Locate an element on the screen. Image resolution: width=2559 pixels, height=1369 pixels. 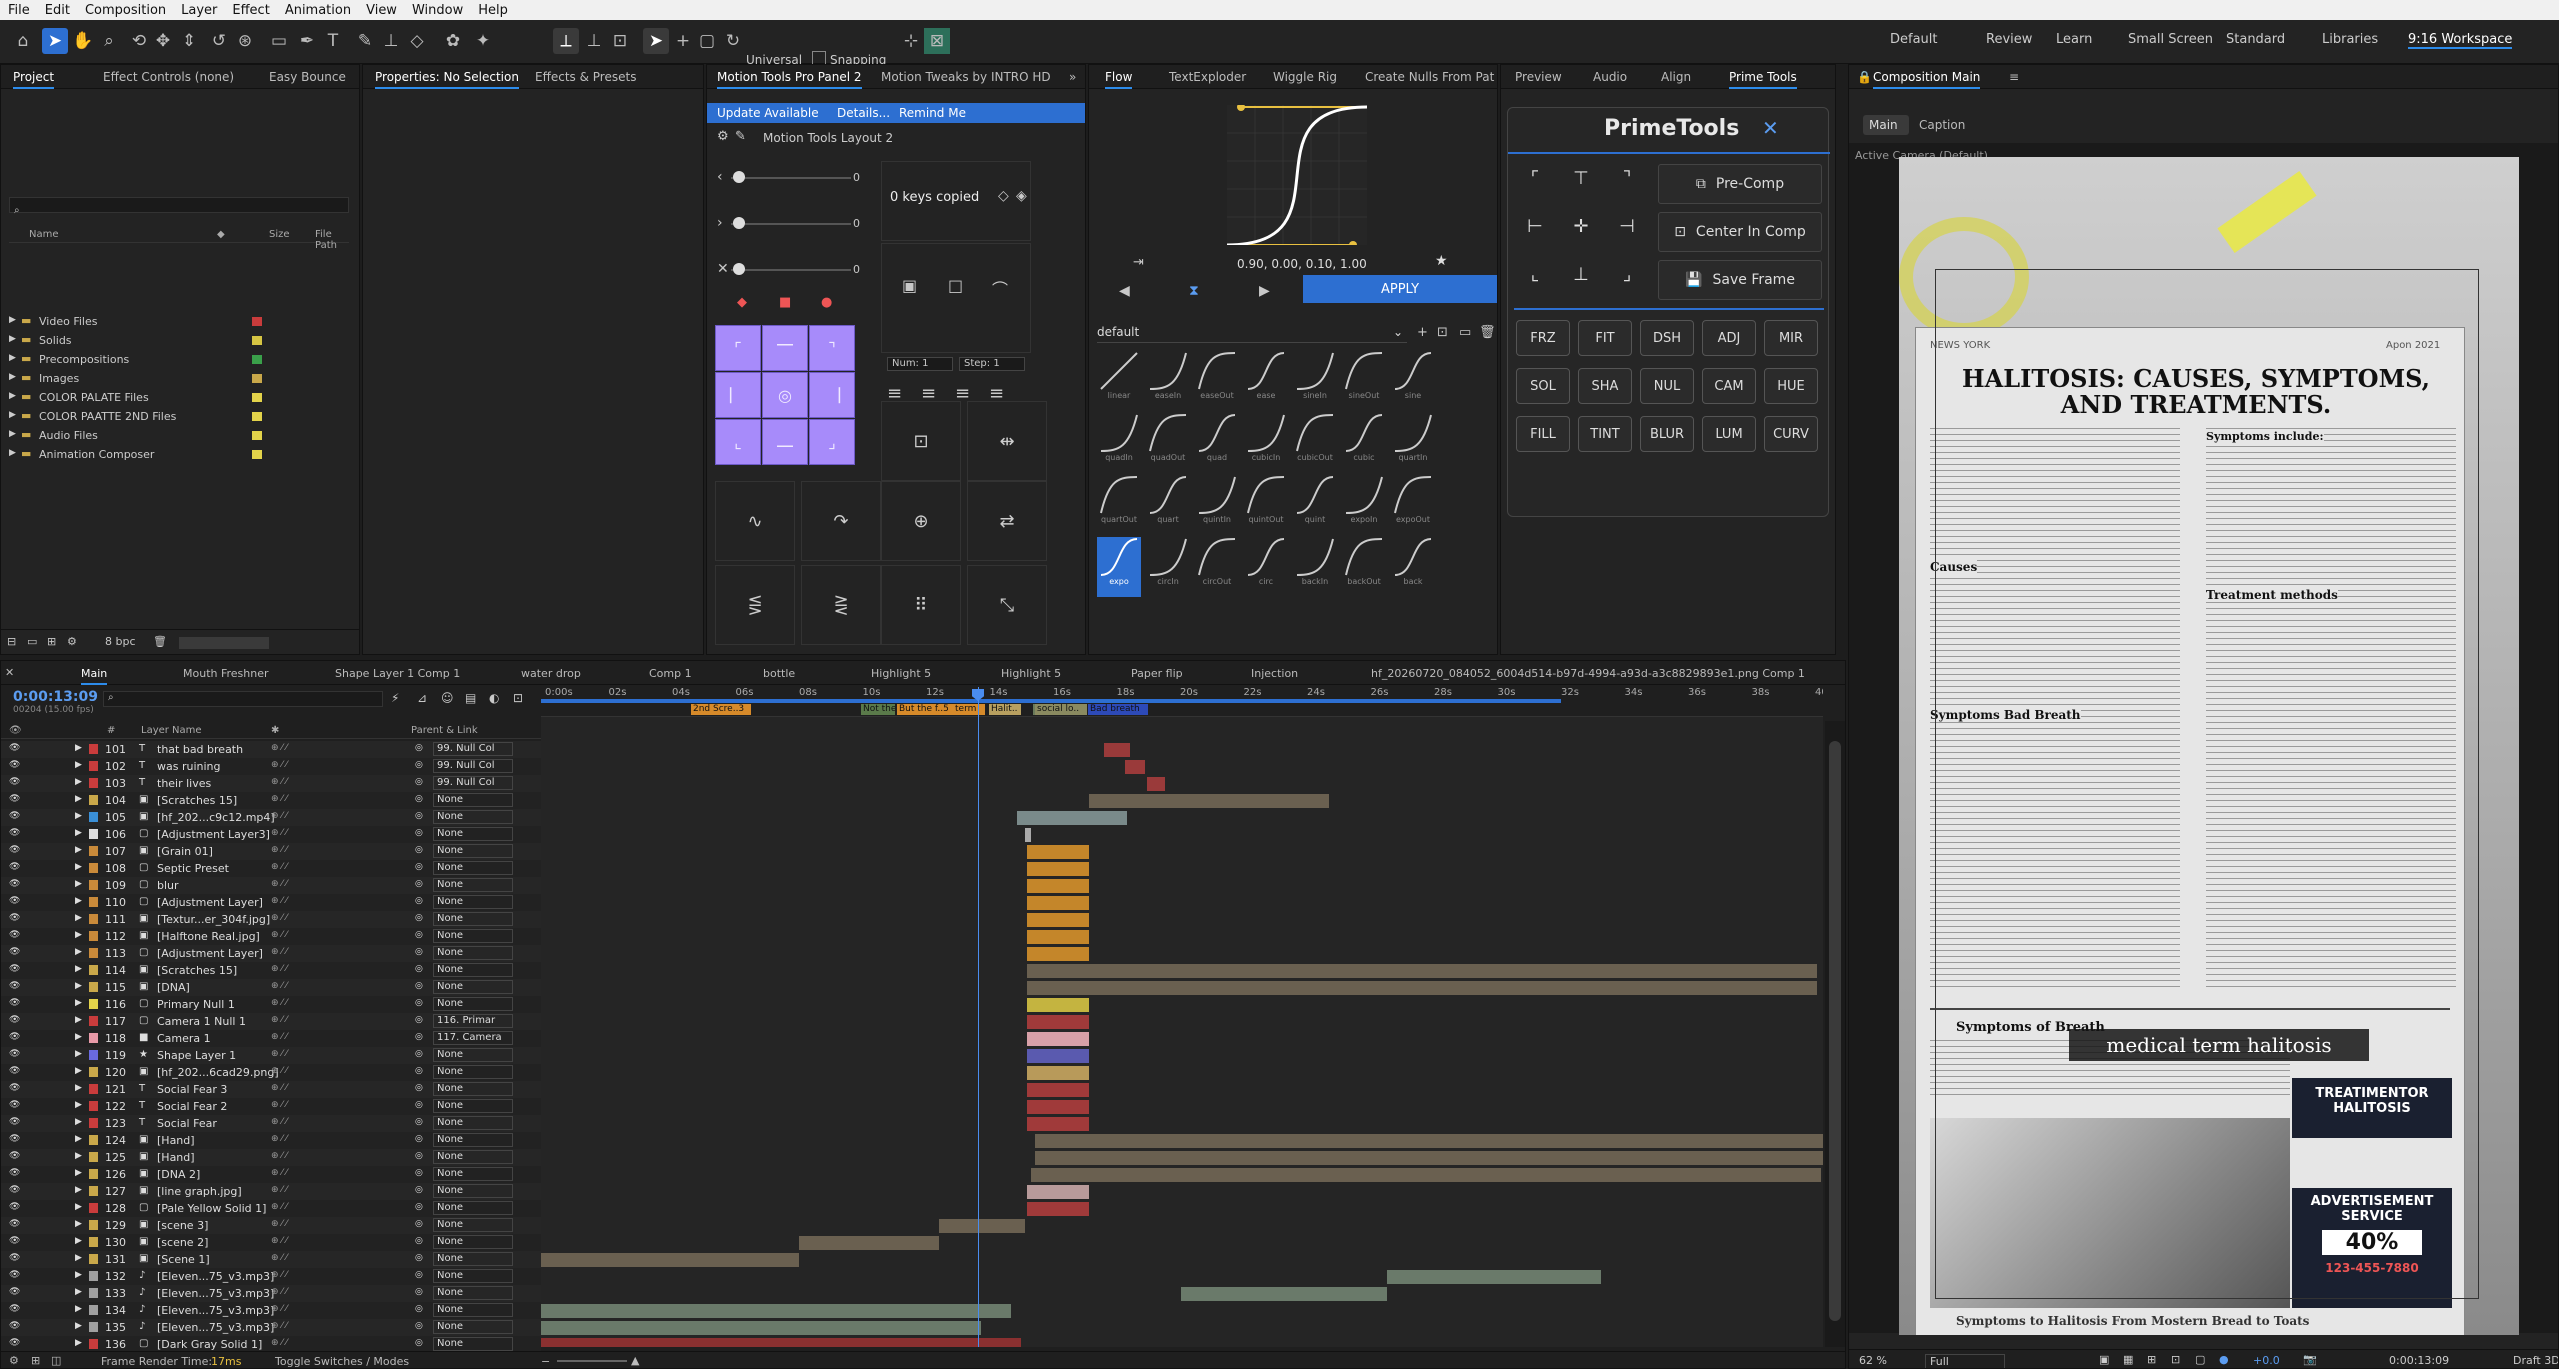
project-folder: ▶ ▬ Solids is located at coordinates (179, 341).